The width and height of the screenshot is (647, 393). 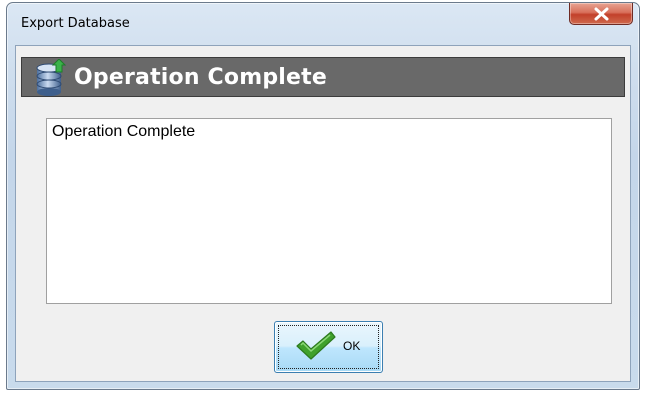 I want to click on header-title: Operation Complete, so click(x=200, y=77).